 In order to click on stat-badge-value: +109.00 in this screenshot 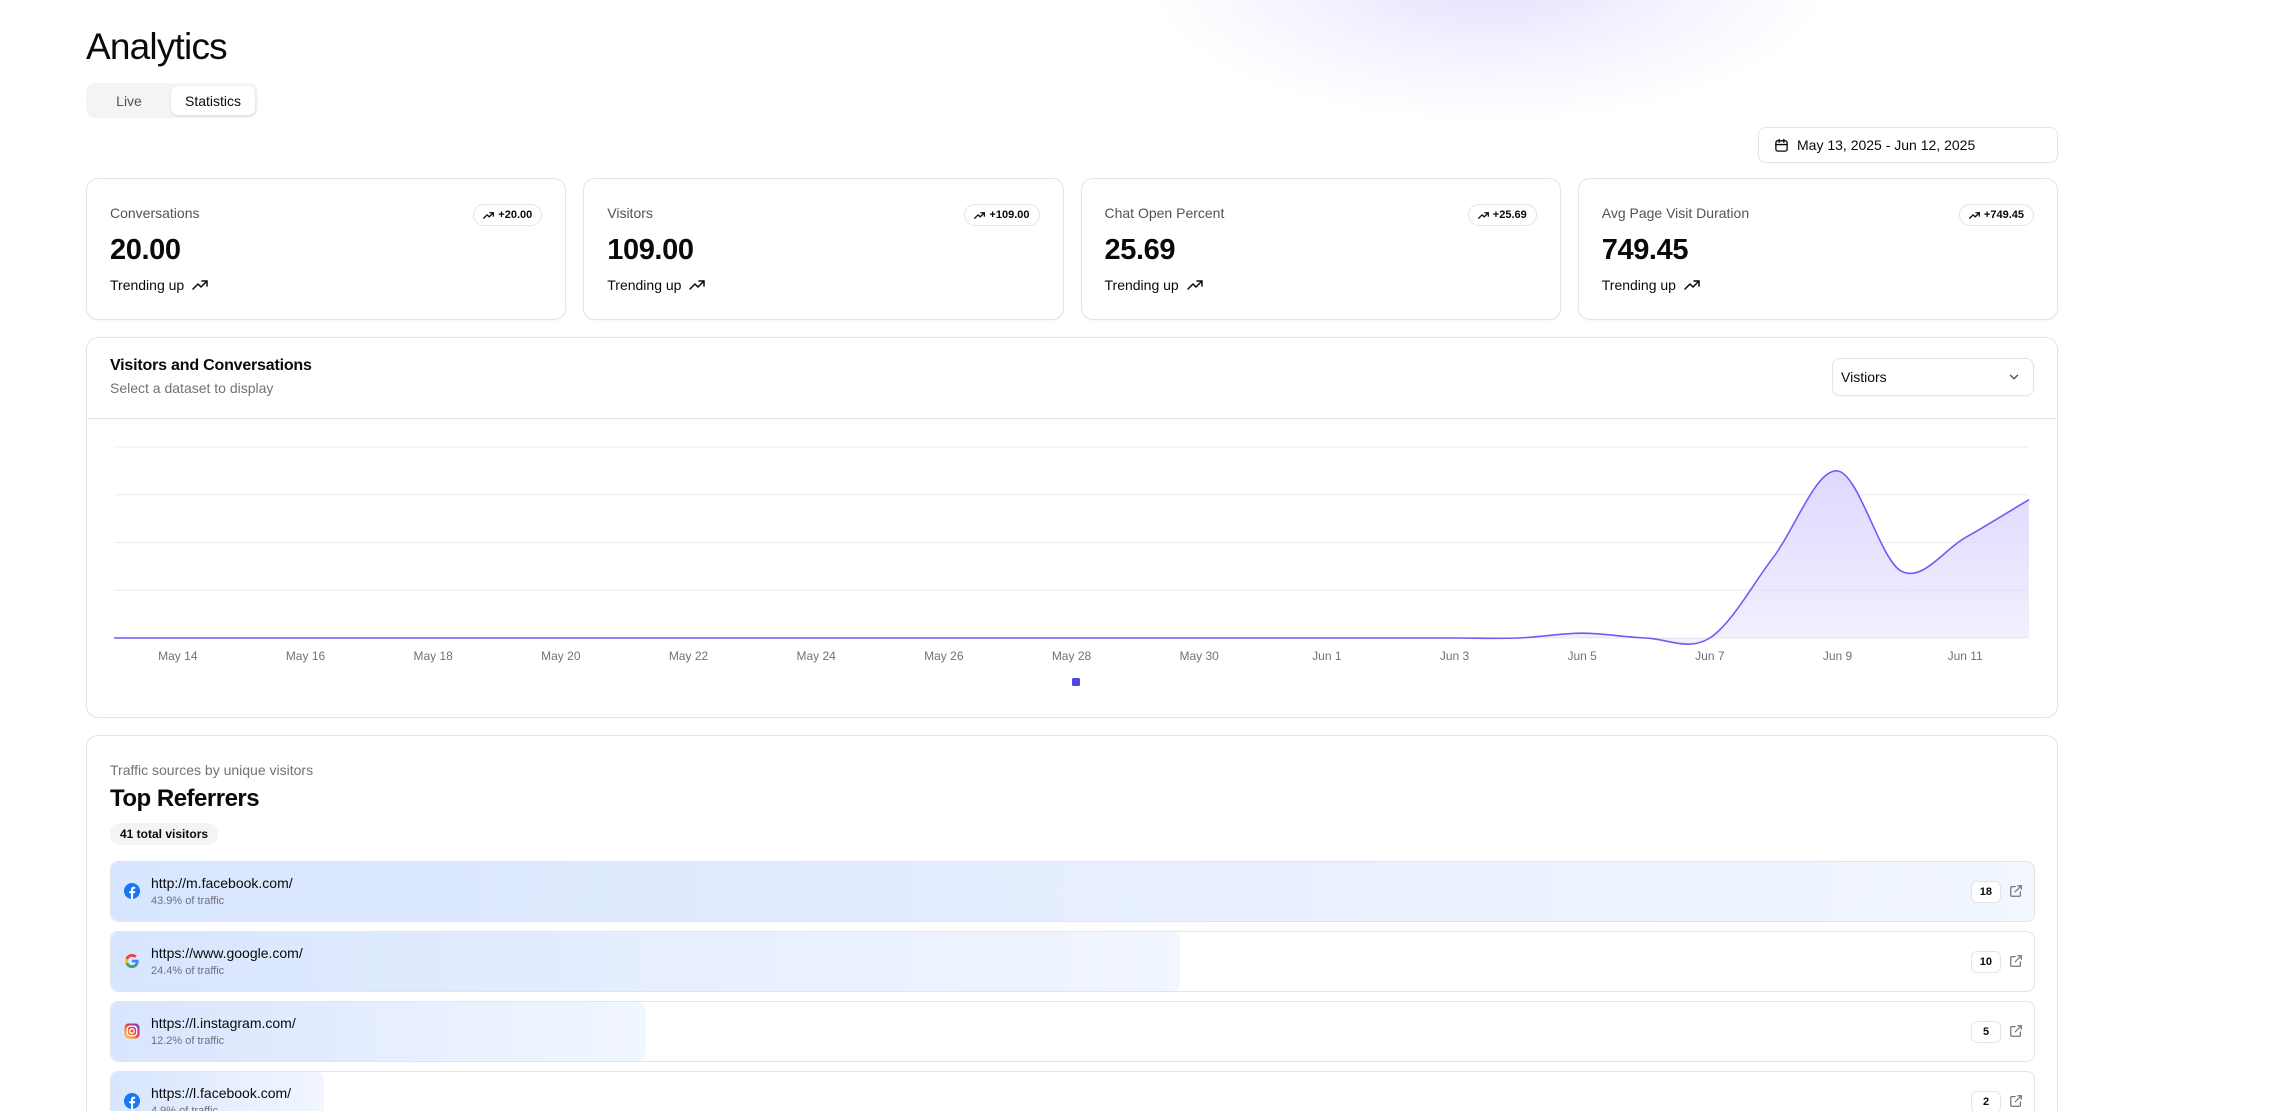, I will do `click(1009, 215)`.